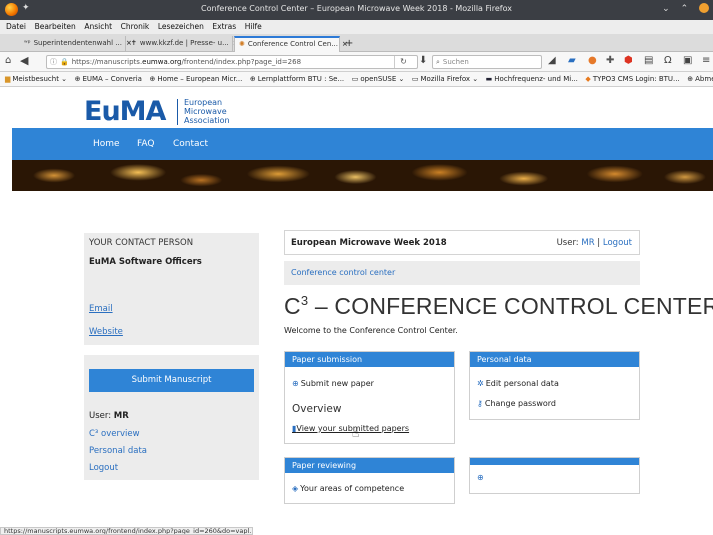  Describe the element at coordinates (648, 61) in the screenshot. I see `reader-icon: ▤` at that location.